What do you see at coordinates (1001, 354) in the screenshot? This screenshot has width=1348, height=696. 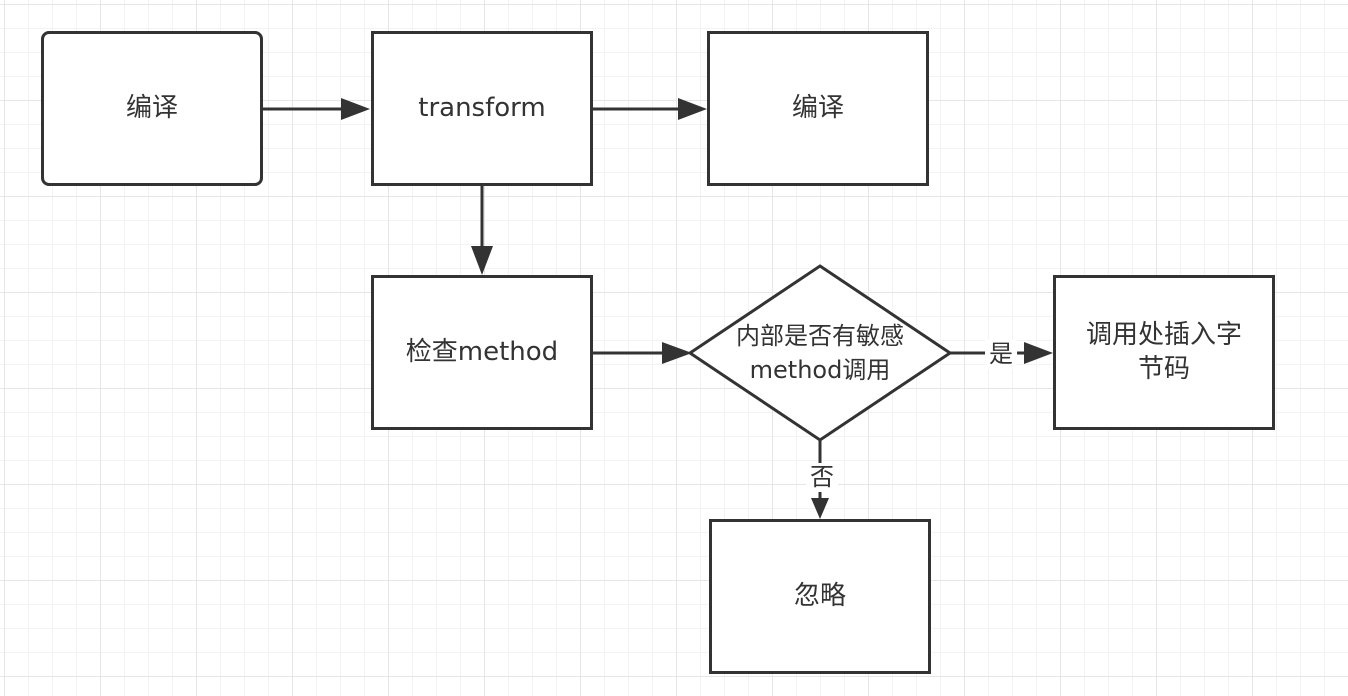 I see `edge-label-yes: 是` at bounding box center [1001, 354].